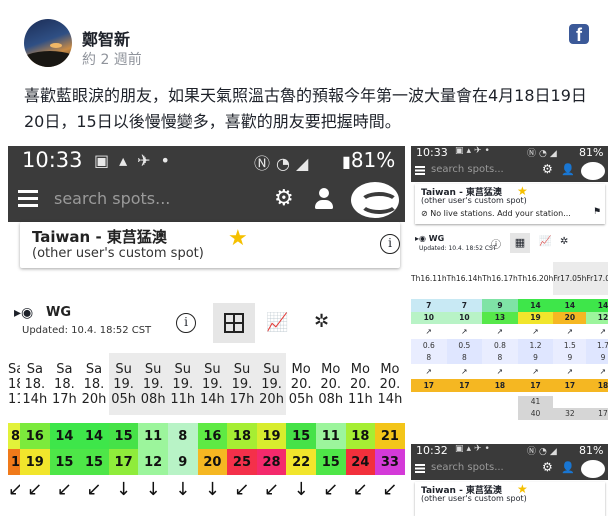 The image size is (615, 516). Describe the element at coordinates (390, 244) in the screenshot. I see `info-icon: i` at that location.